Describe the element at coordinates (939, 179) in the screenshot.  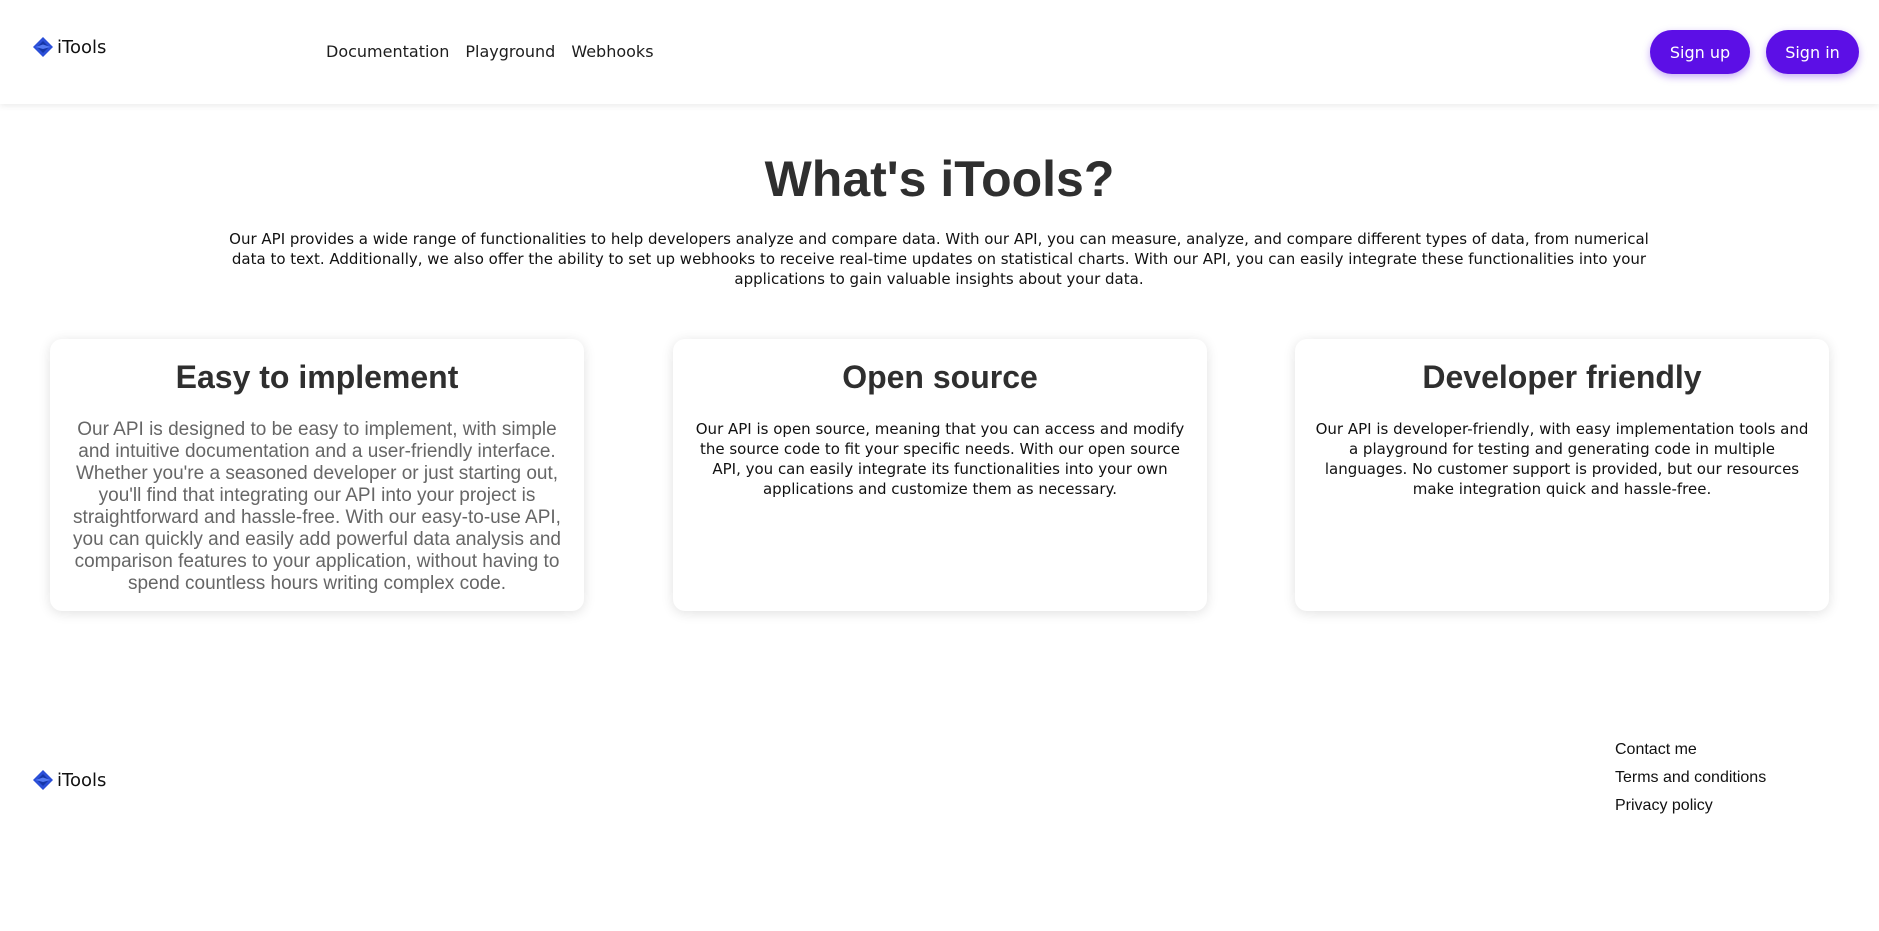
I see `page-title: What's iTools?` at that location.